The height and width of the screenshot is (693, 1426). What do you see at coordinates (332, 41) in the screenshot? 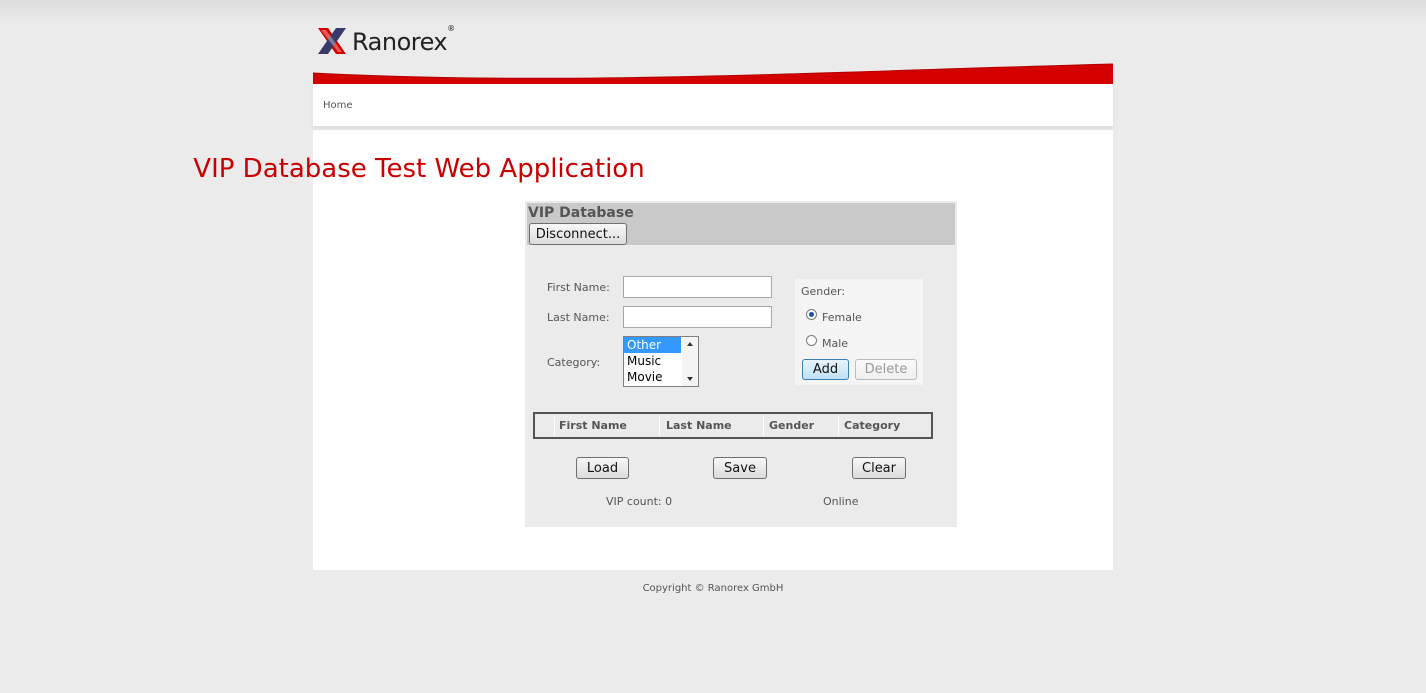
I see `ranorex-x-icon` at bounding box center [332, 41].